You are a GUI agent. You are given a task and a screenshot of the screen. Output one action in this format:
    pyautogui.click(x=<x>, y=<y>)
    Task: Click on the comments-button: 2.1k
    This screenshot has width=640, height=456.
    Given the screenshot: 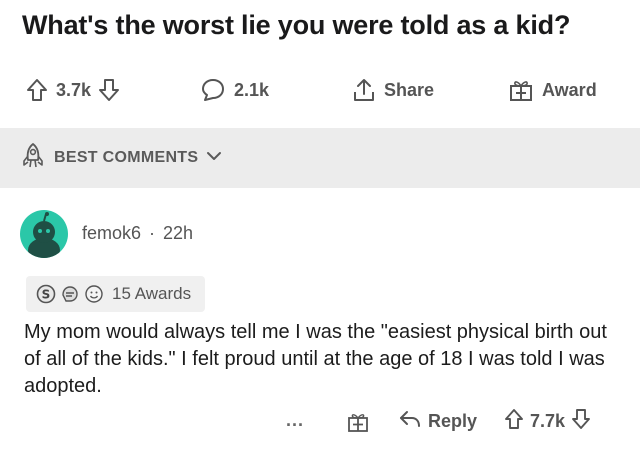 What is the action you would take?
    pyautogui.click(x=234, y=90)
    